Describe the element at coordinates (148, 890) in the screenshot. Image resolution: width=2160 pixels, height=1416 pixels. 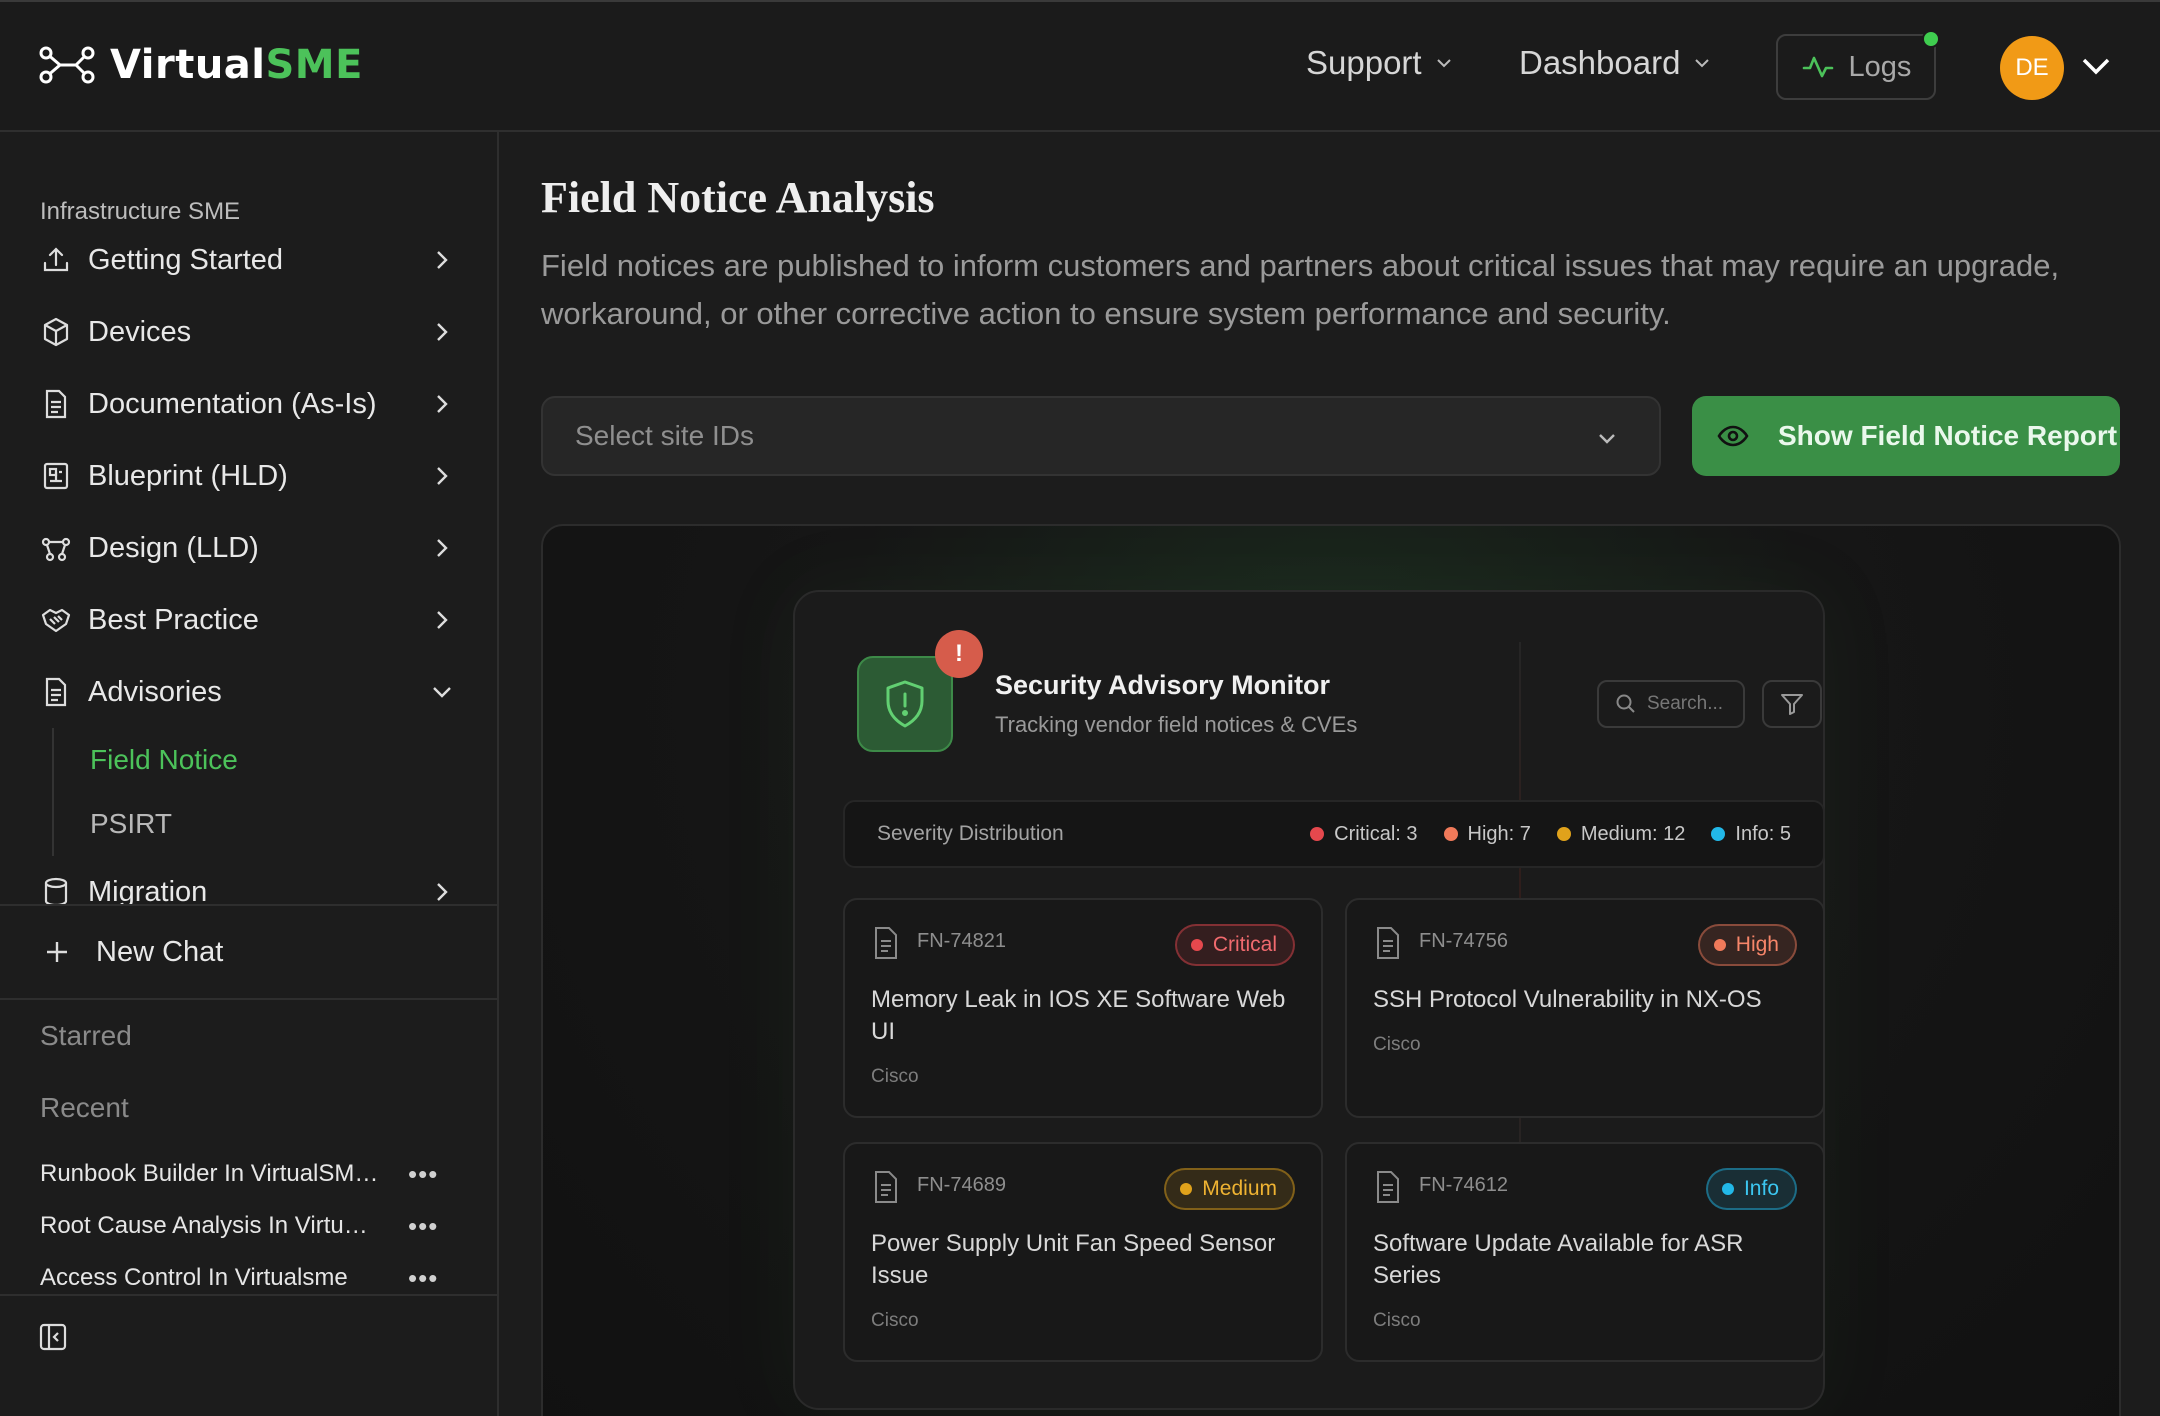
I see `sidebar-item-label: Migration` at that location.